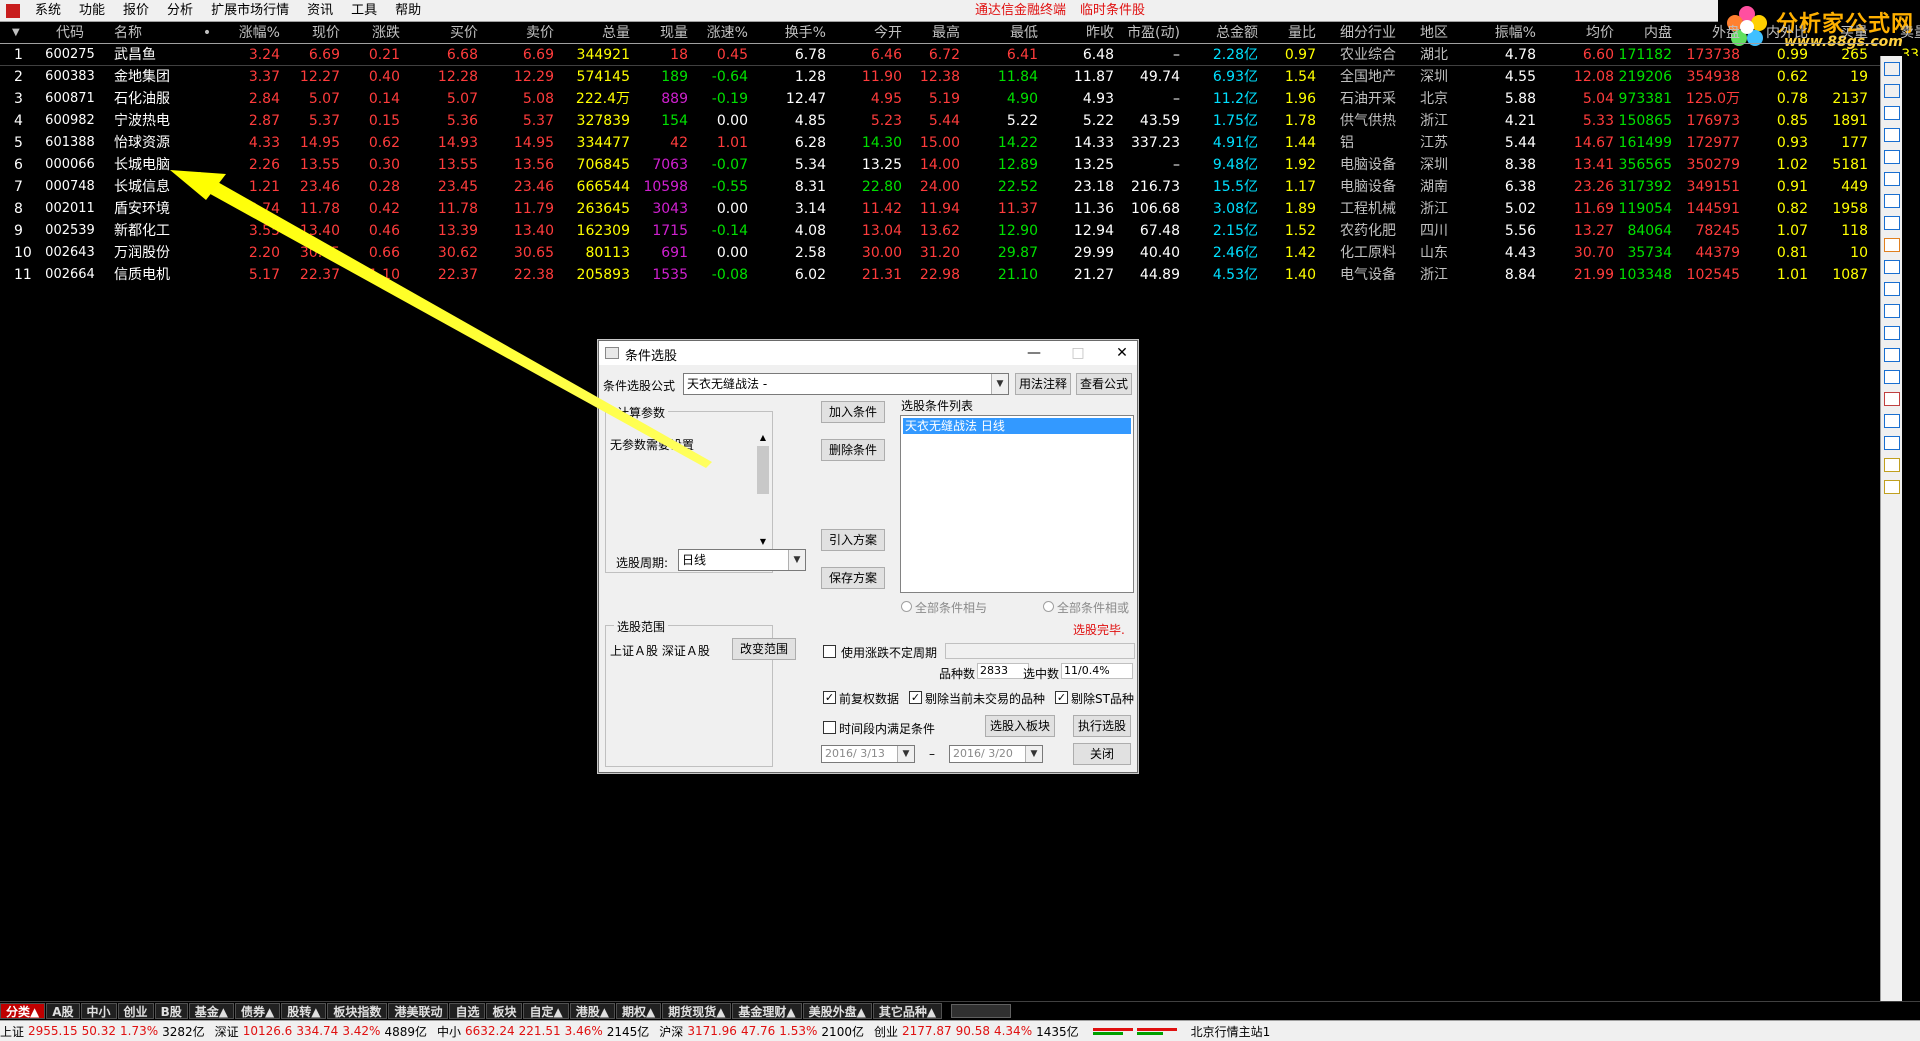 The width and height of the screenshot is (1920, 1041). I want to click on column-header-vol: 总量, so click(596, 32).